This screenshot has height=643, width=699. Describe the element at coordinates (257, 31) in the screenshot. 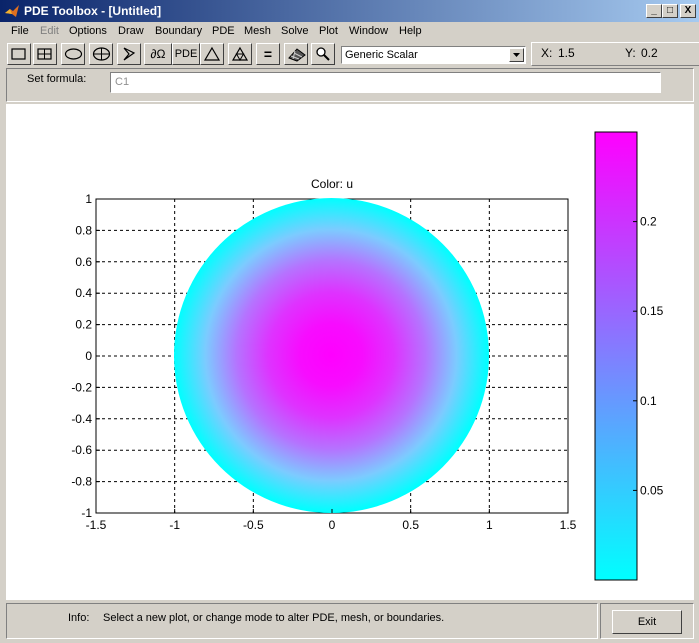

I see `menu-mesh: Mesh` at that location.